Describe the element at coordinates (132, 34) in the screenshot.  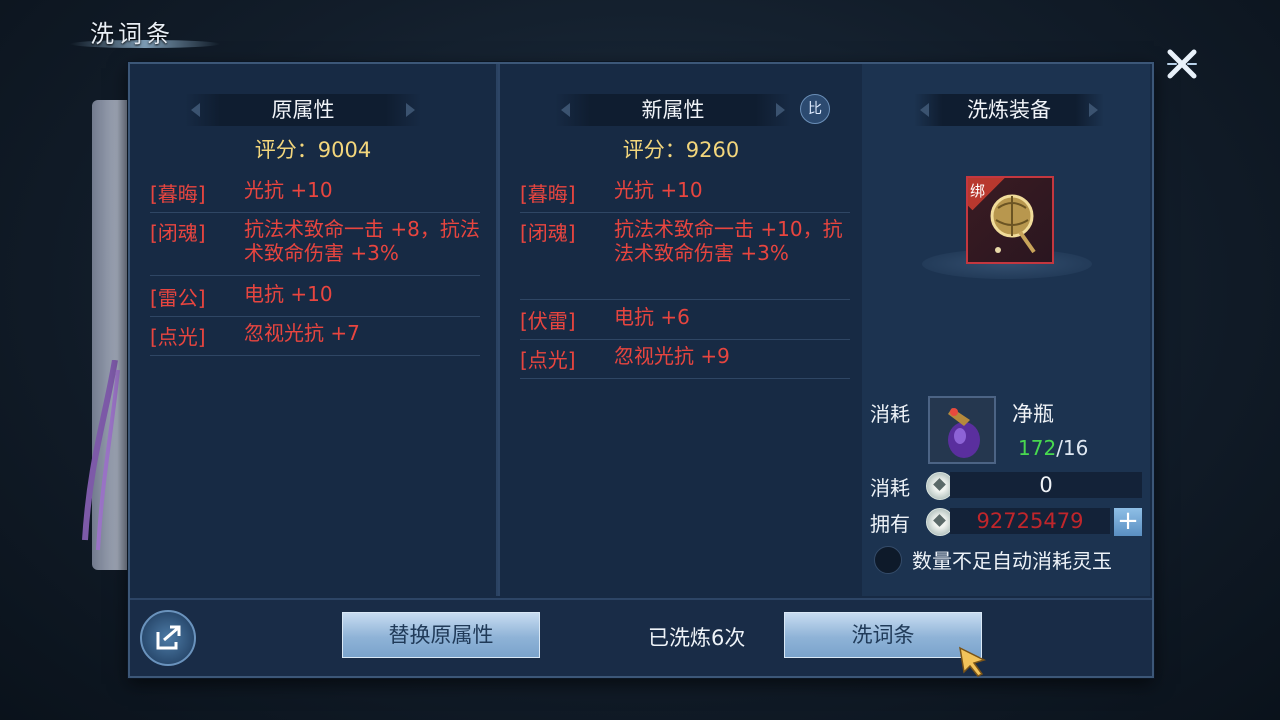
I see `window-title: 洗词条` at that location.